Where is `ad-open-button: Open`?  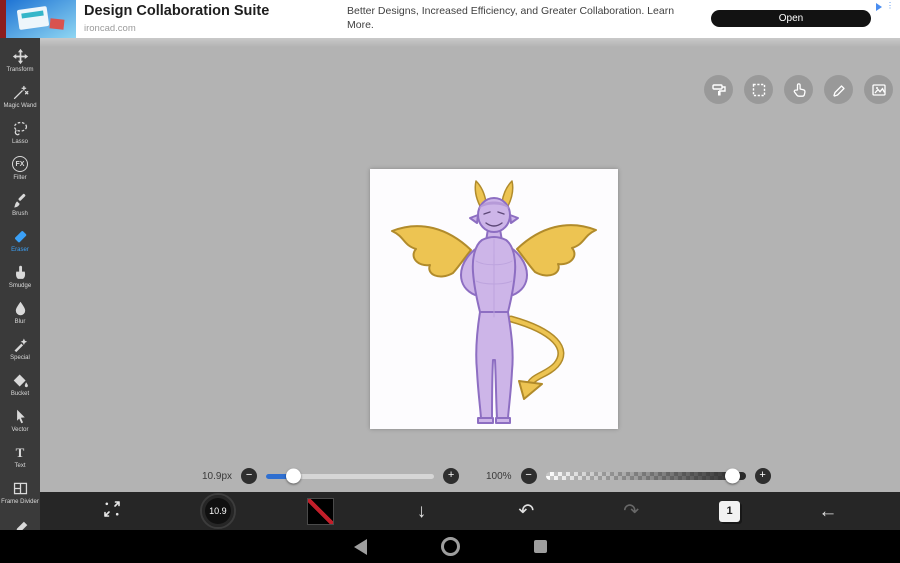
ad-open-button: Open is located at coordinates (791, 18).